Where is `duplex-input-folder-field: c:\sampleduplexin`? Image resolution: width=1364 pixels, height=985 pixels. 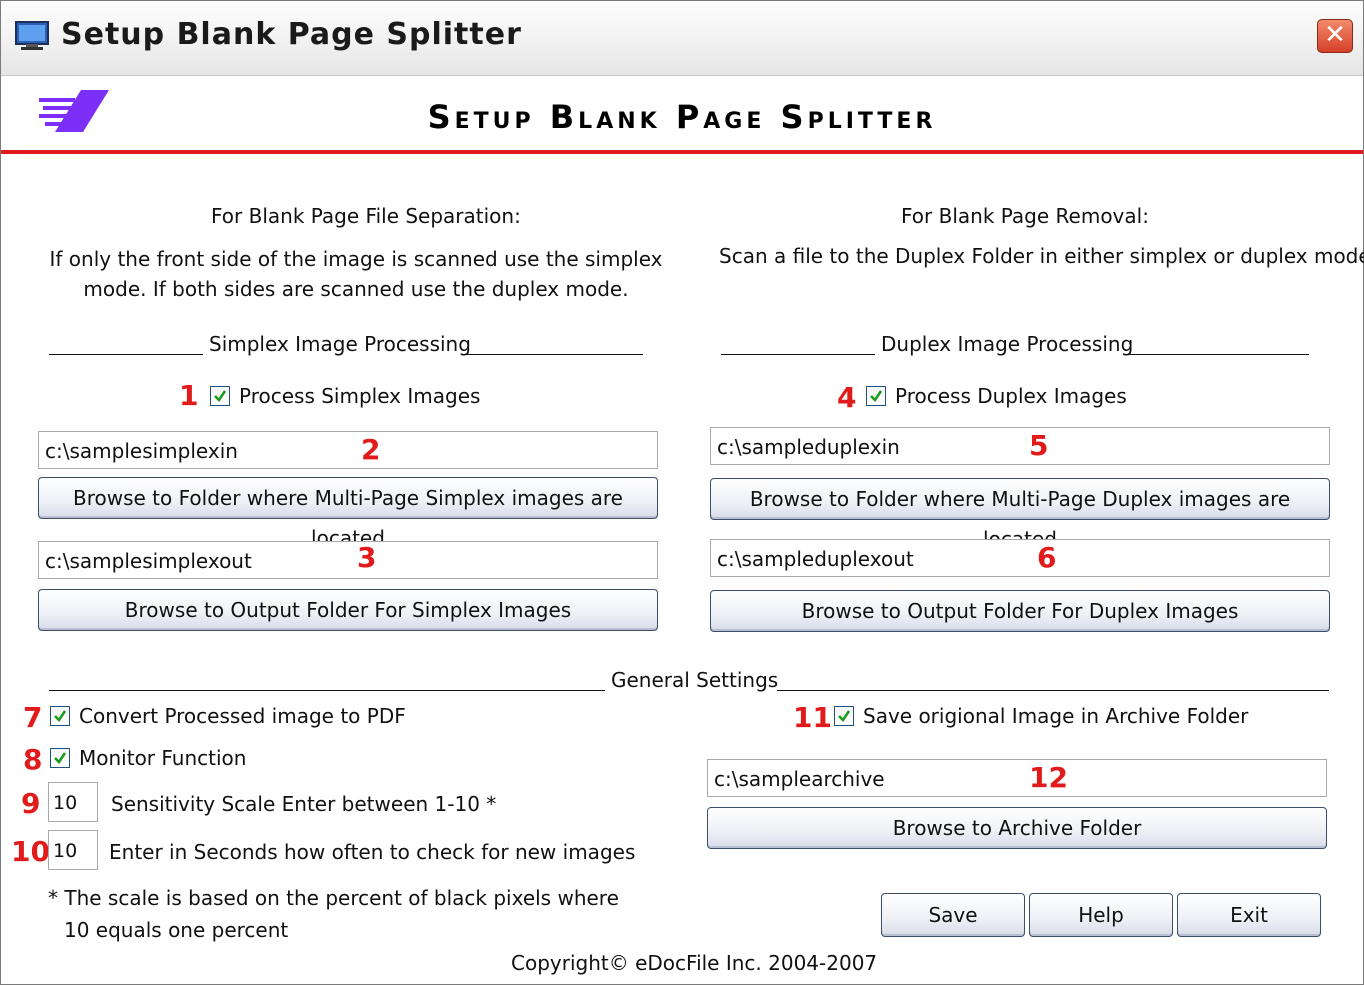
duplex-input-folder-field: c:\sampleduplexin is located at coordinates (1020, 446).